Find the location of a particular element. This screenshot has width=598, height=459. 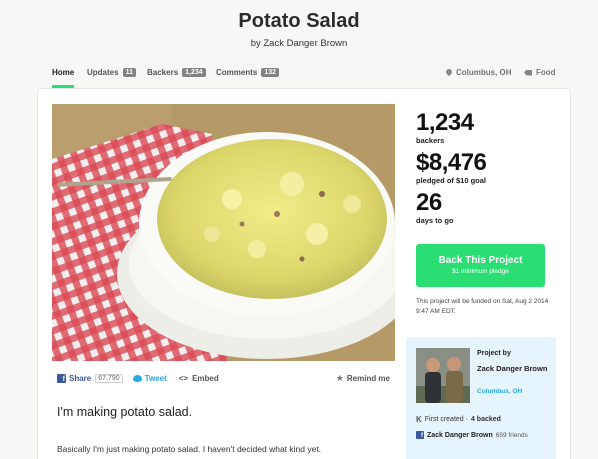

location-label: Columbus, OH is located at coordinates (484, 72).